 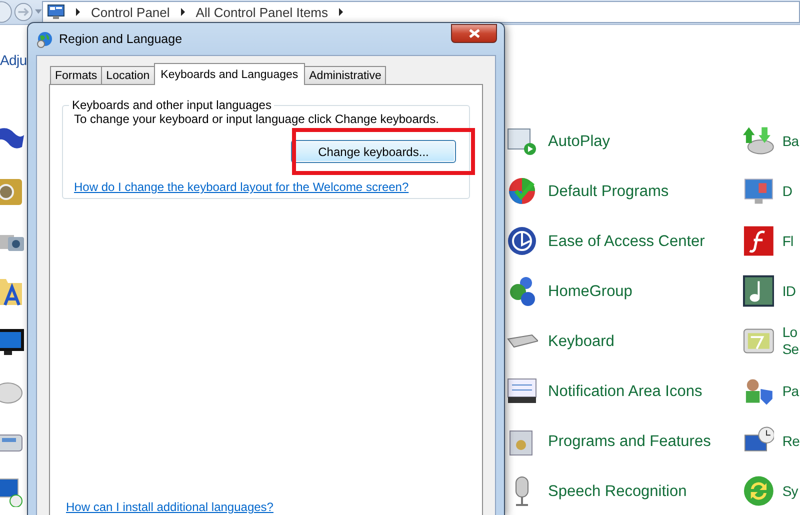 I want to click on control-panel-item: Pa, so click(x=791, y=391).